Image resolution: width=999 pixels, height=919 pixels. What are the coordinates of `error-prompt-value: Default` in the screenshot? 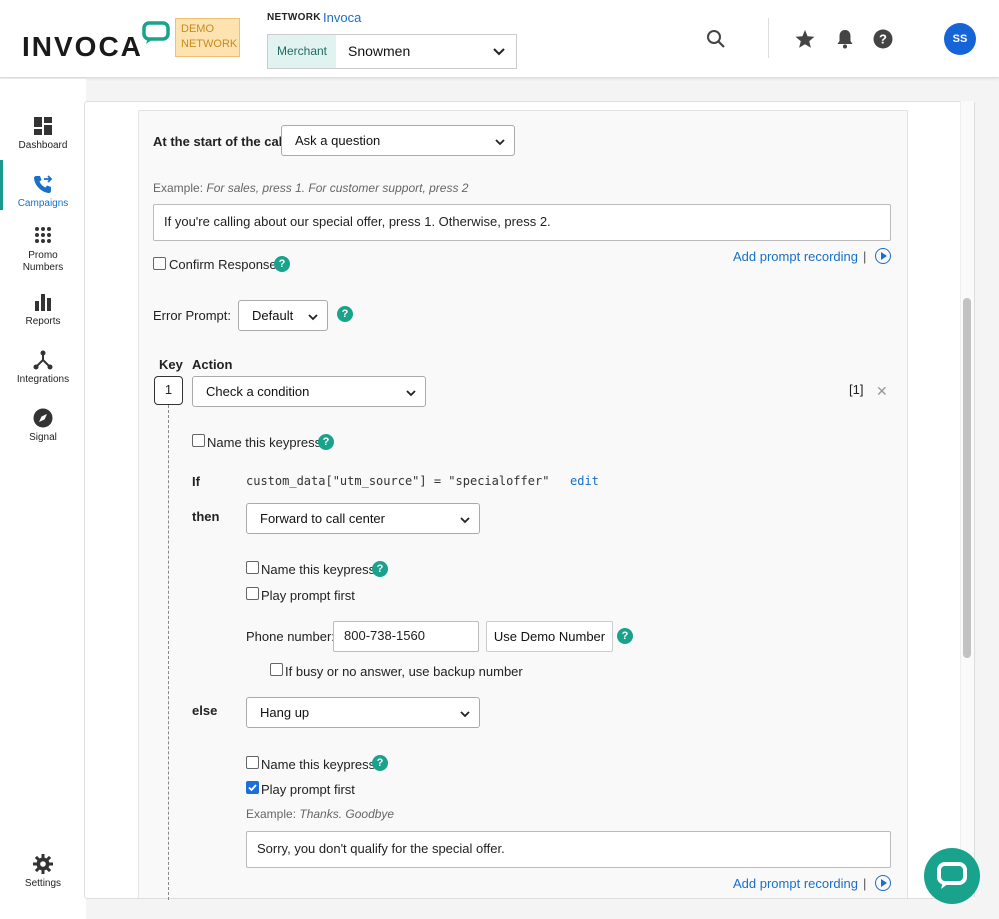 It's located at (273, 315).